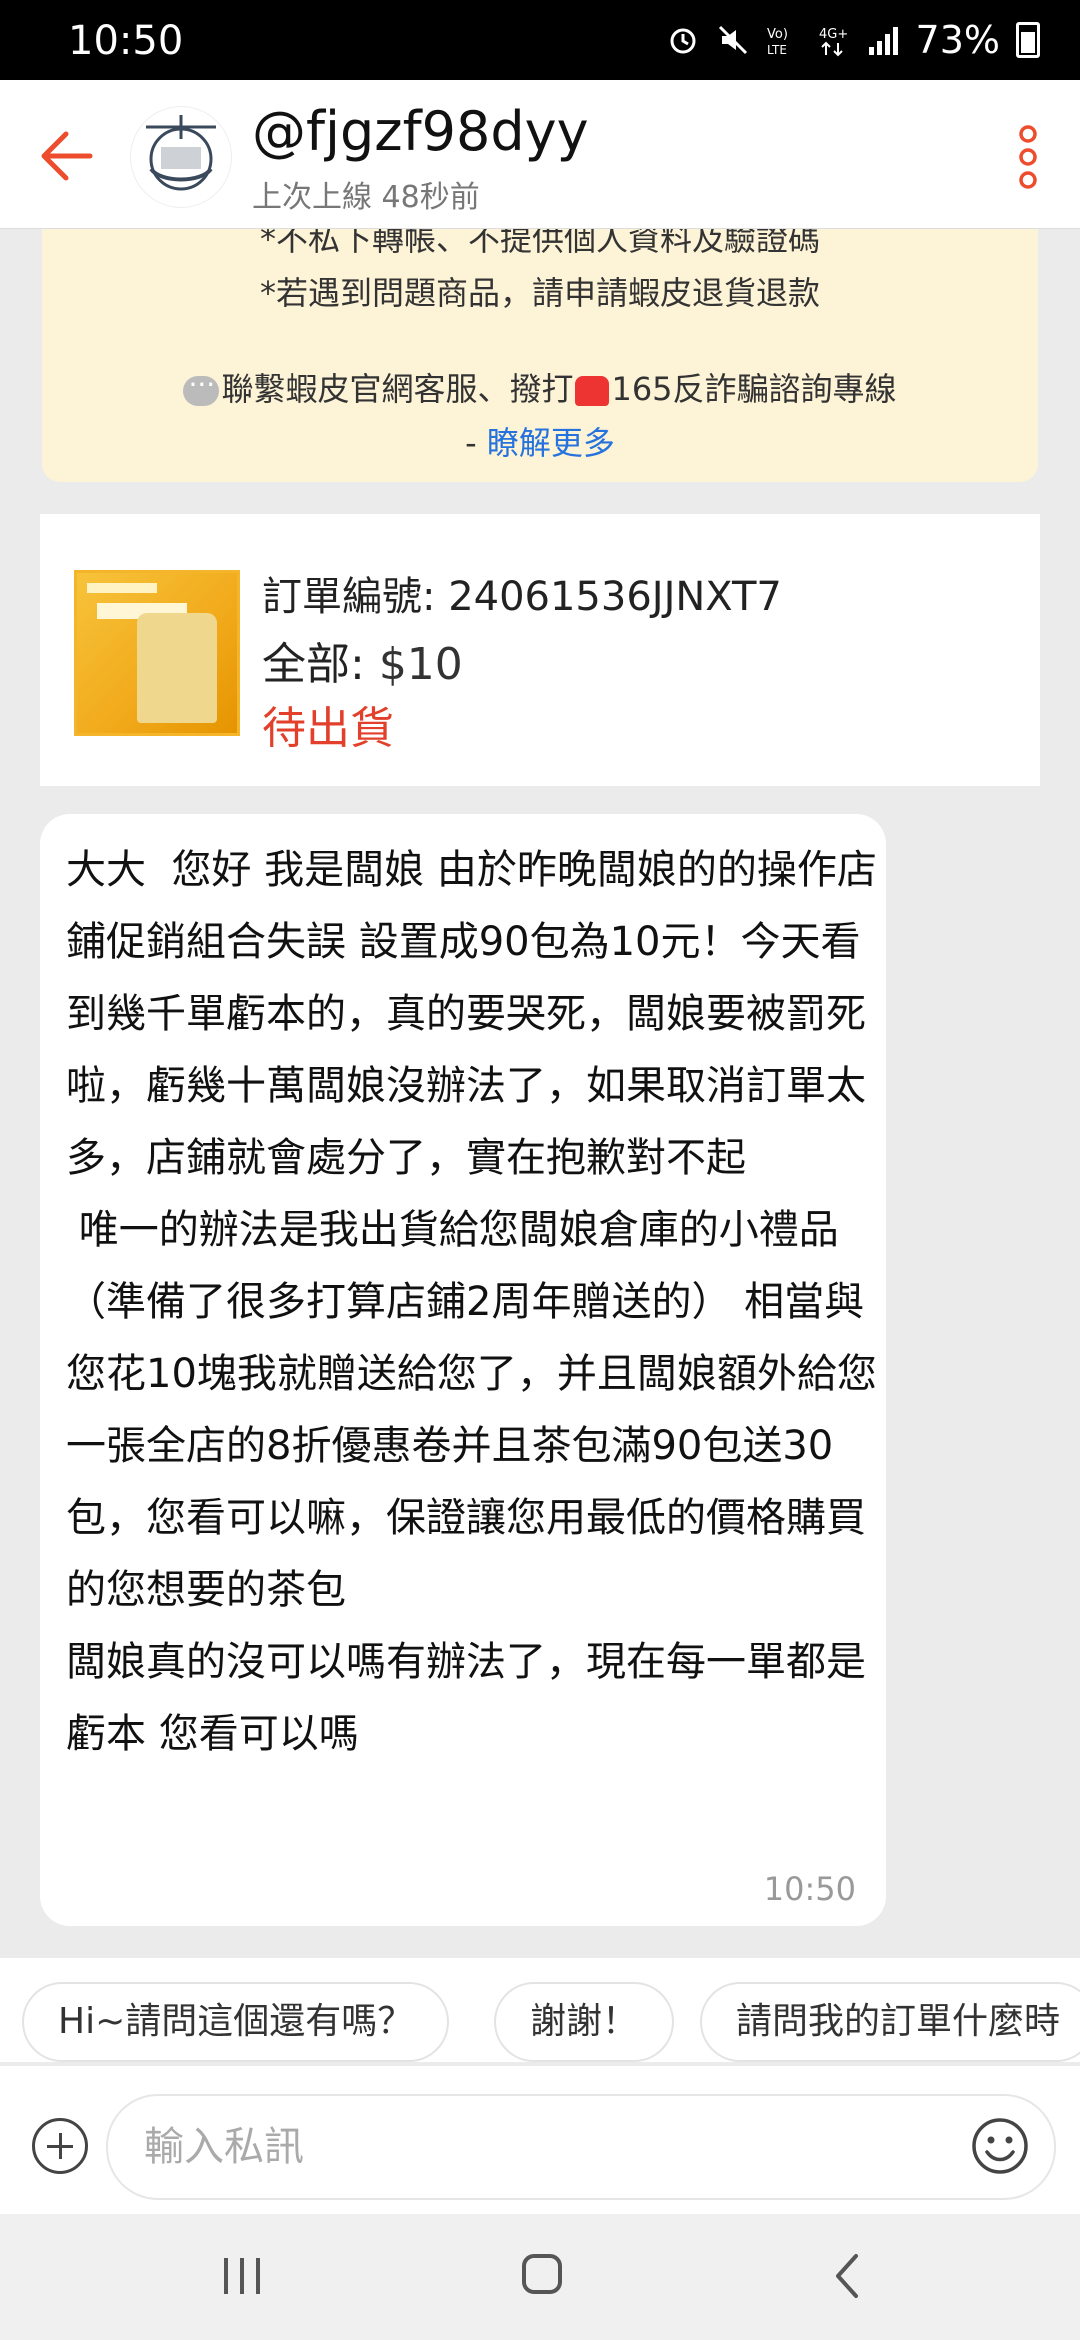 This screenshot has width=1080, height=2340. I want to click on quick-reply-chip: 謝謝！, so click(584, 2022).